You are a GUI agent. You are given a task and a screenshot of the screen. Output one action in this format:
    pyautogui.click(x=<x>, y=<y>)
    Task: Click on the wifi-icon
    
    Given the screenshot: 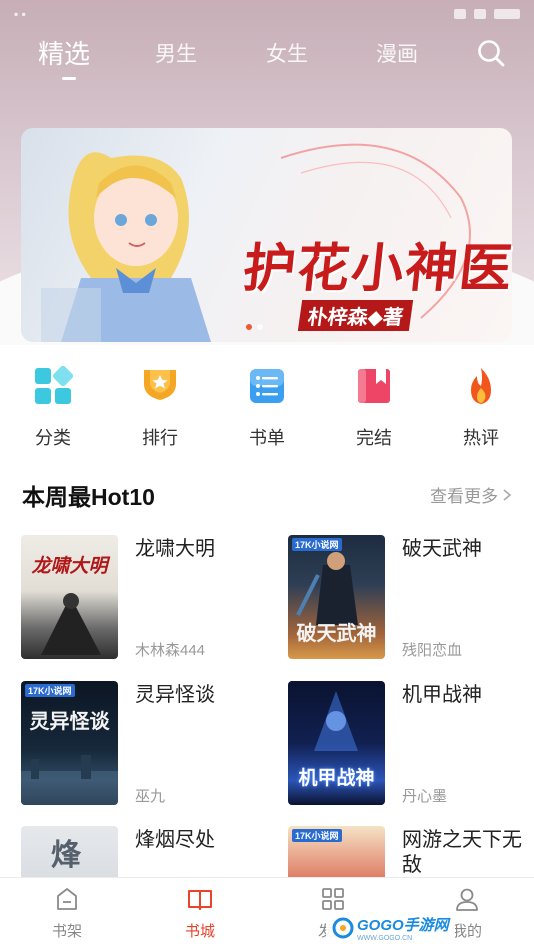 What is the action you would take?
    pyautogui.click(x=460, y=14)
    